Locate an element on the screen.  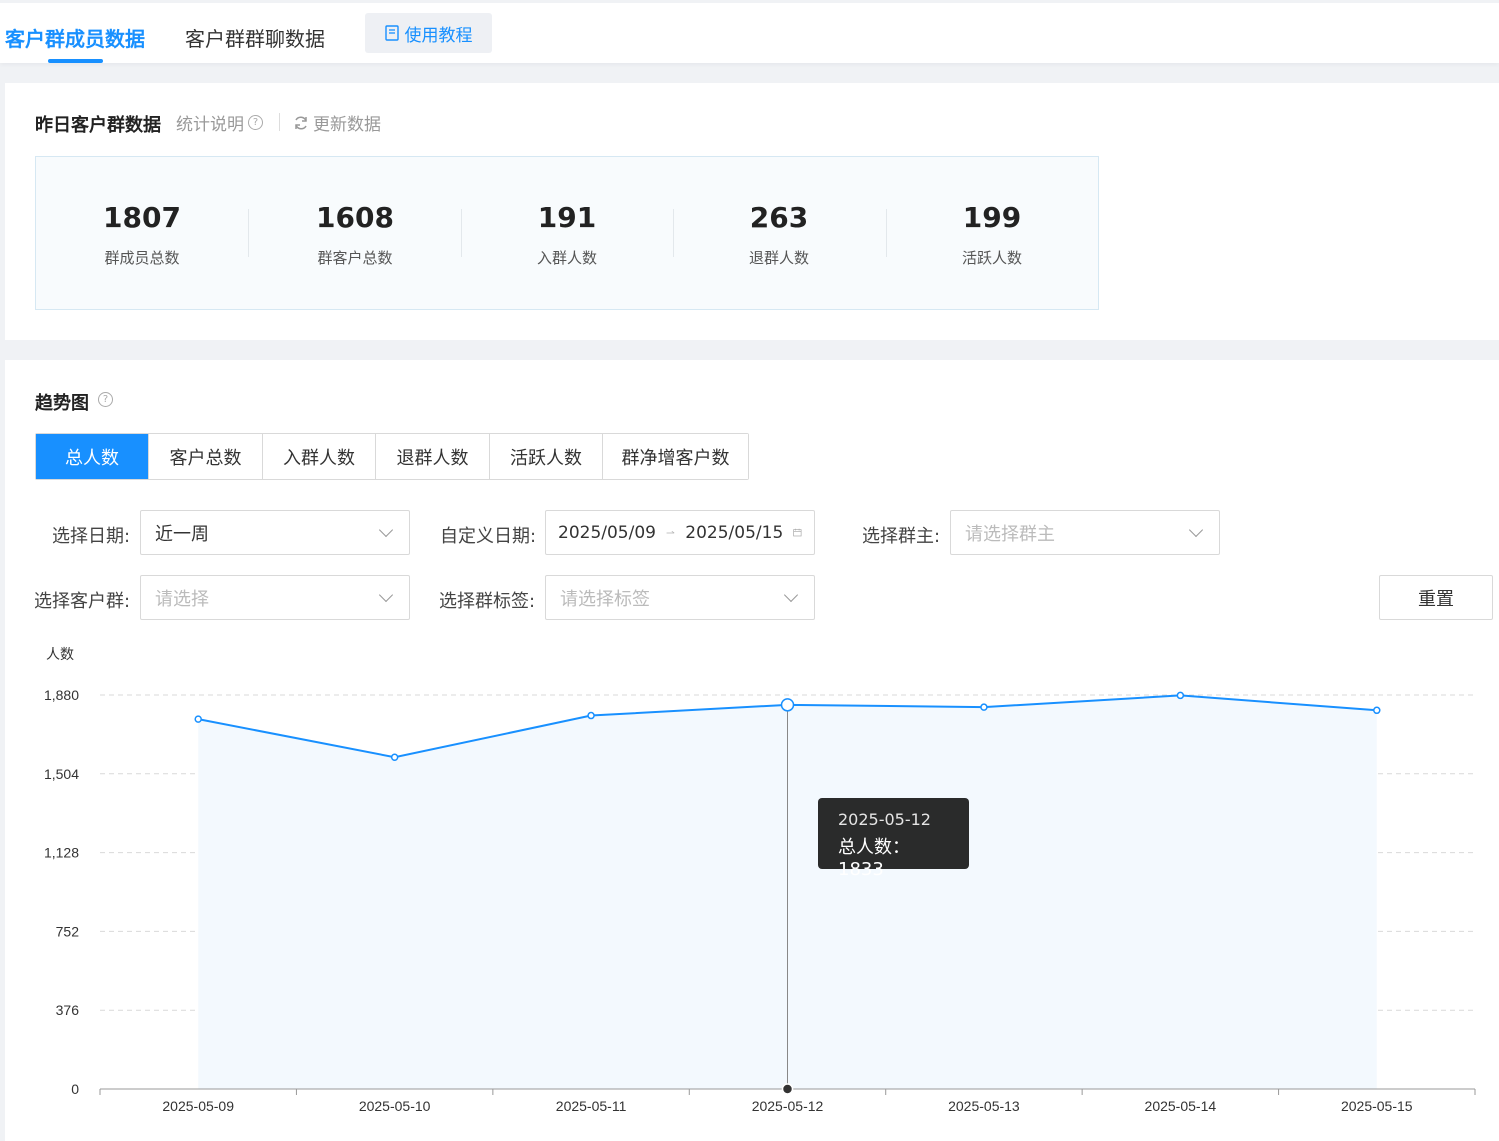
top-tab-bar: 客户群成员数据 客户群群聊数据 使用教程 is located at coordinates (749, 31).